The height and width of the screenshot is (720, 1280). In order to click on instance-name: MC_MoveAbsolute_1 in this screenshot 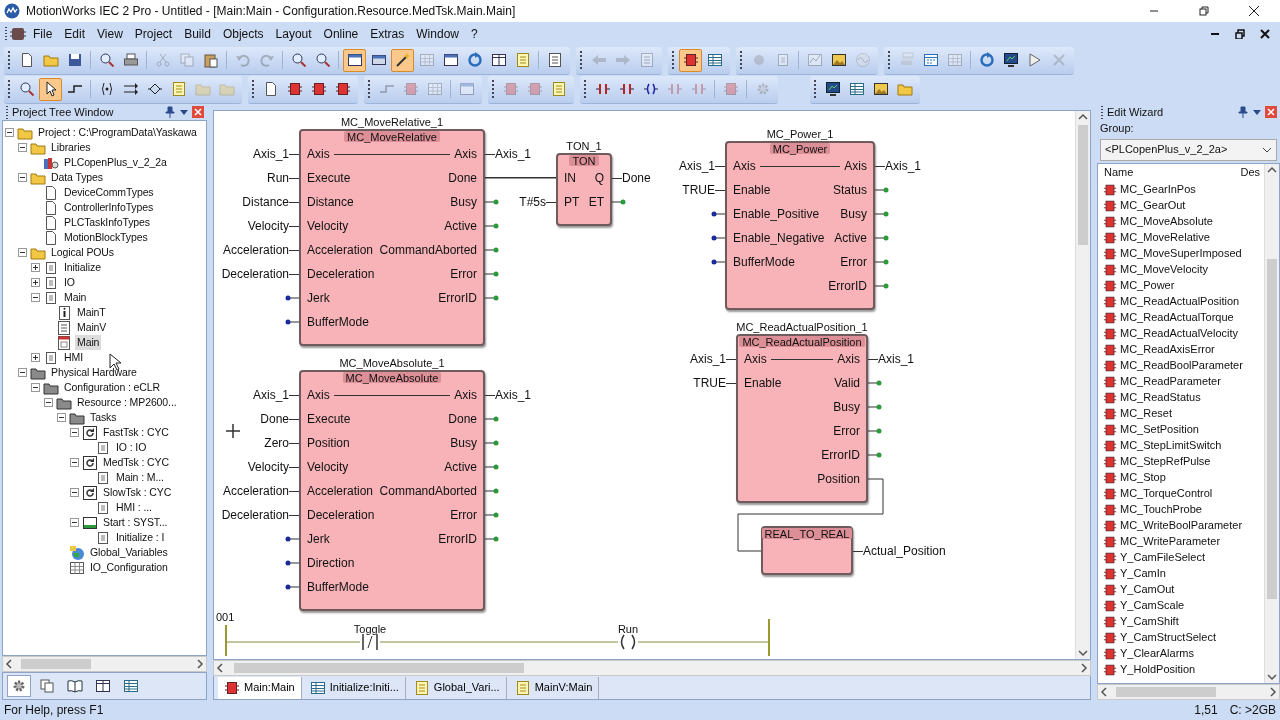, I will do `click(392, 363)`.